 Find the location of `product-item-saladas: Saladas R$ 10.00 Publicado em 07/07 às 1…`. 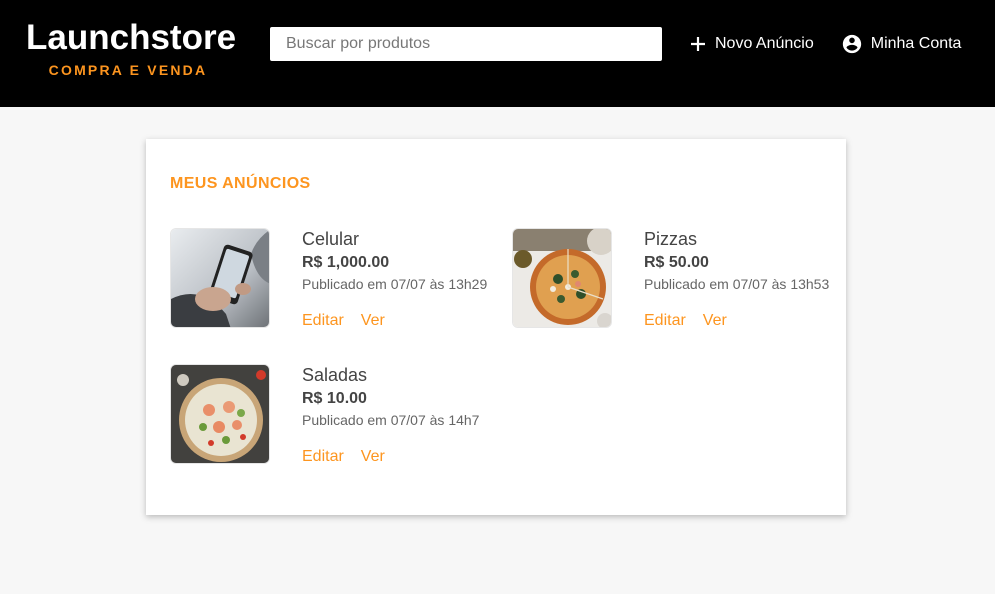

product-item-saladas: Saladas R$ 10.00 Publicado em 07/07 às 1… is located at coordinates (331, 415).